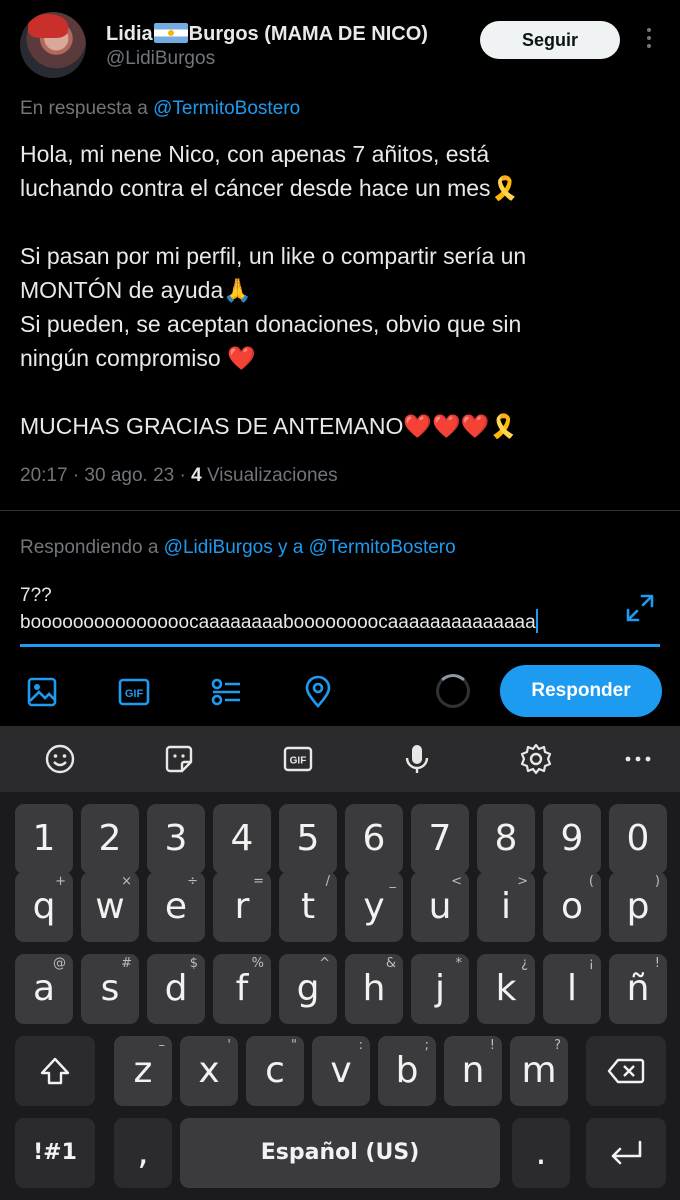 This screenshot has height=1200, width=680. I want to click on author-name-part2: Burgos (MAMA DE NICO), so click(308, 34).